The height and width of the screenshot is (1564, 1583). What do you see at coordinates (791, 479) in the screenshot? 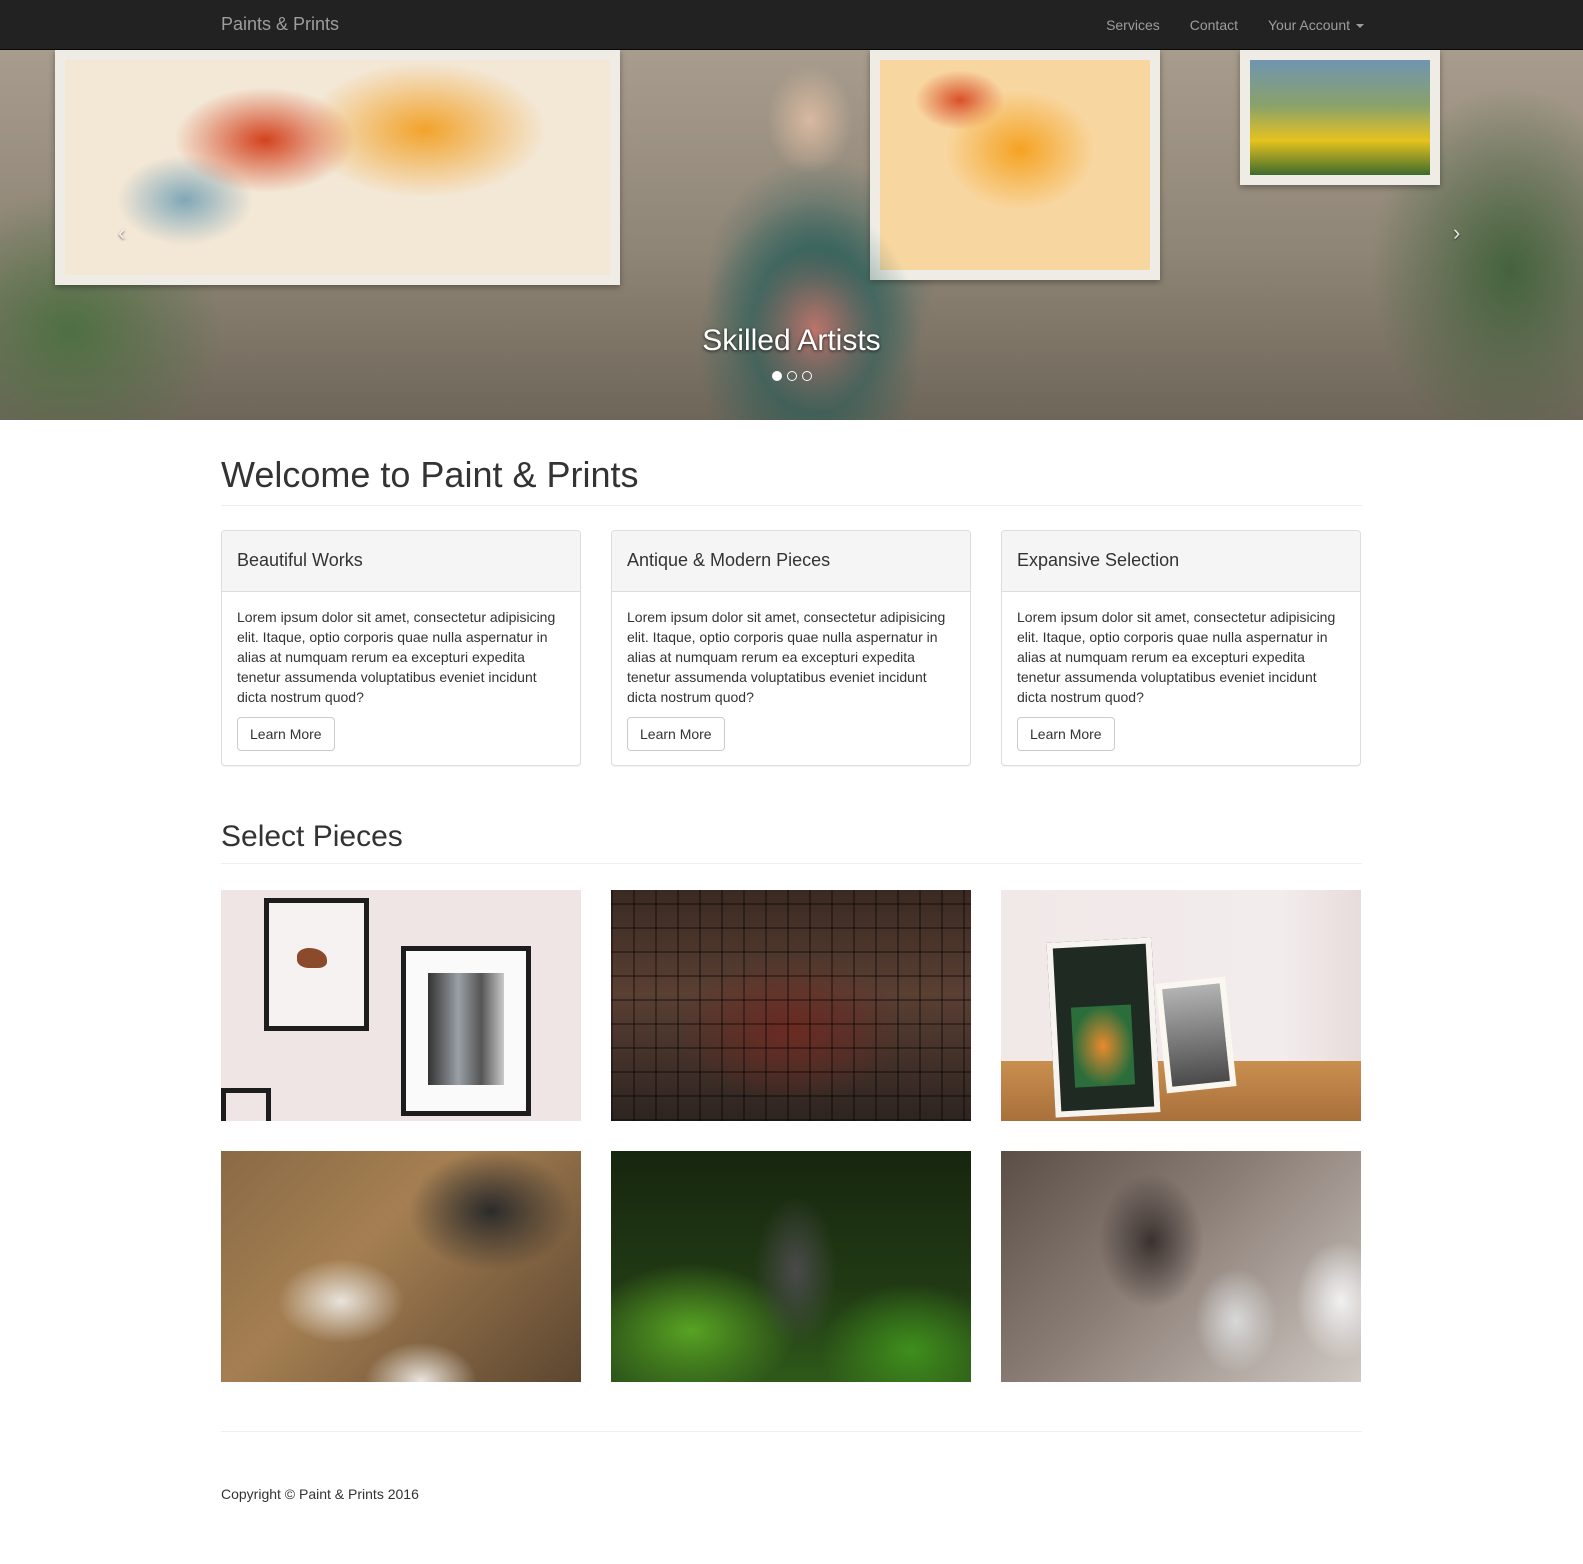
I see `welcome-header: Welcome to Paint & Prints` at bounding box center [791, 479].